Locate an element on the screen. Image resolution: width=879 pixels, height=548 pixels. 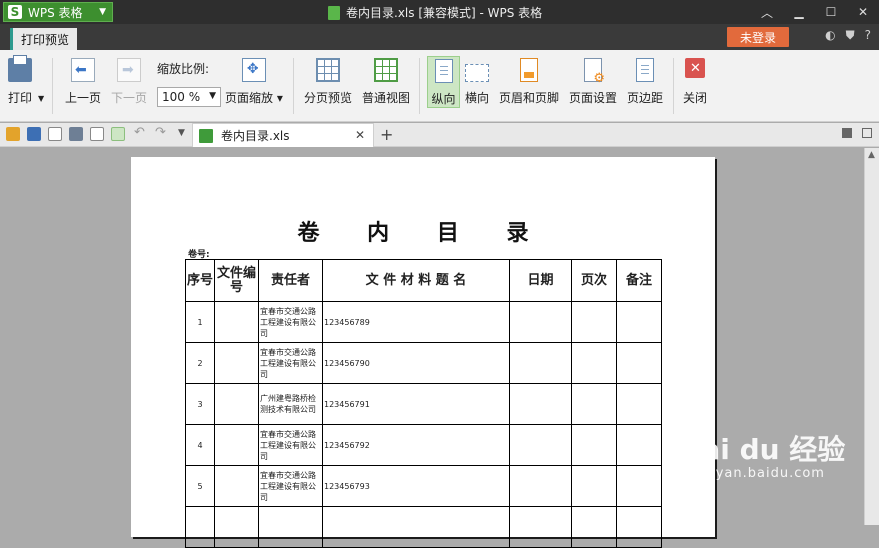
zoom-value: 100 % is located at coordinates (181, 97).